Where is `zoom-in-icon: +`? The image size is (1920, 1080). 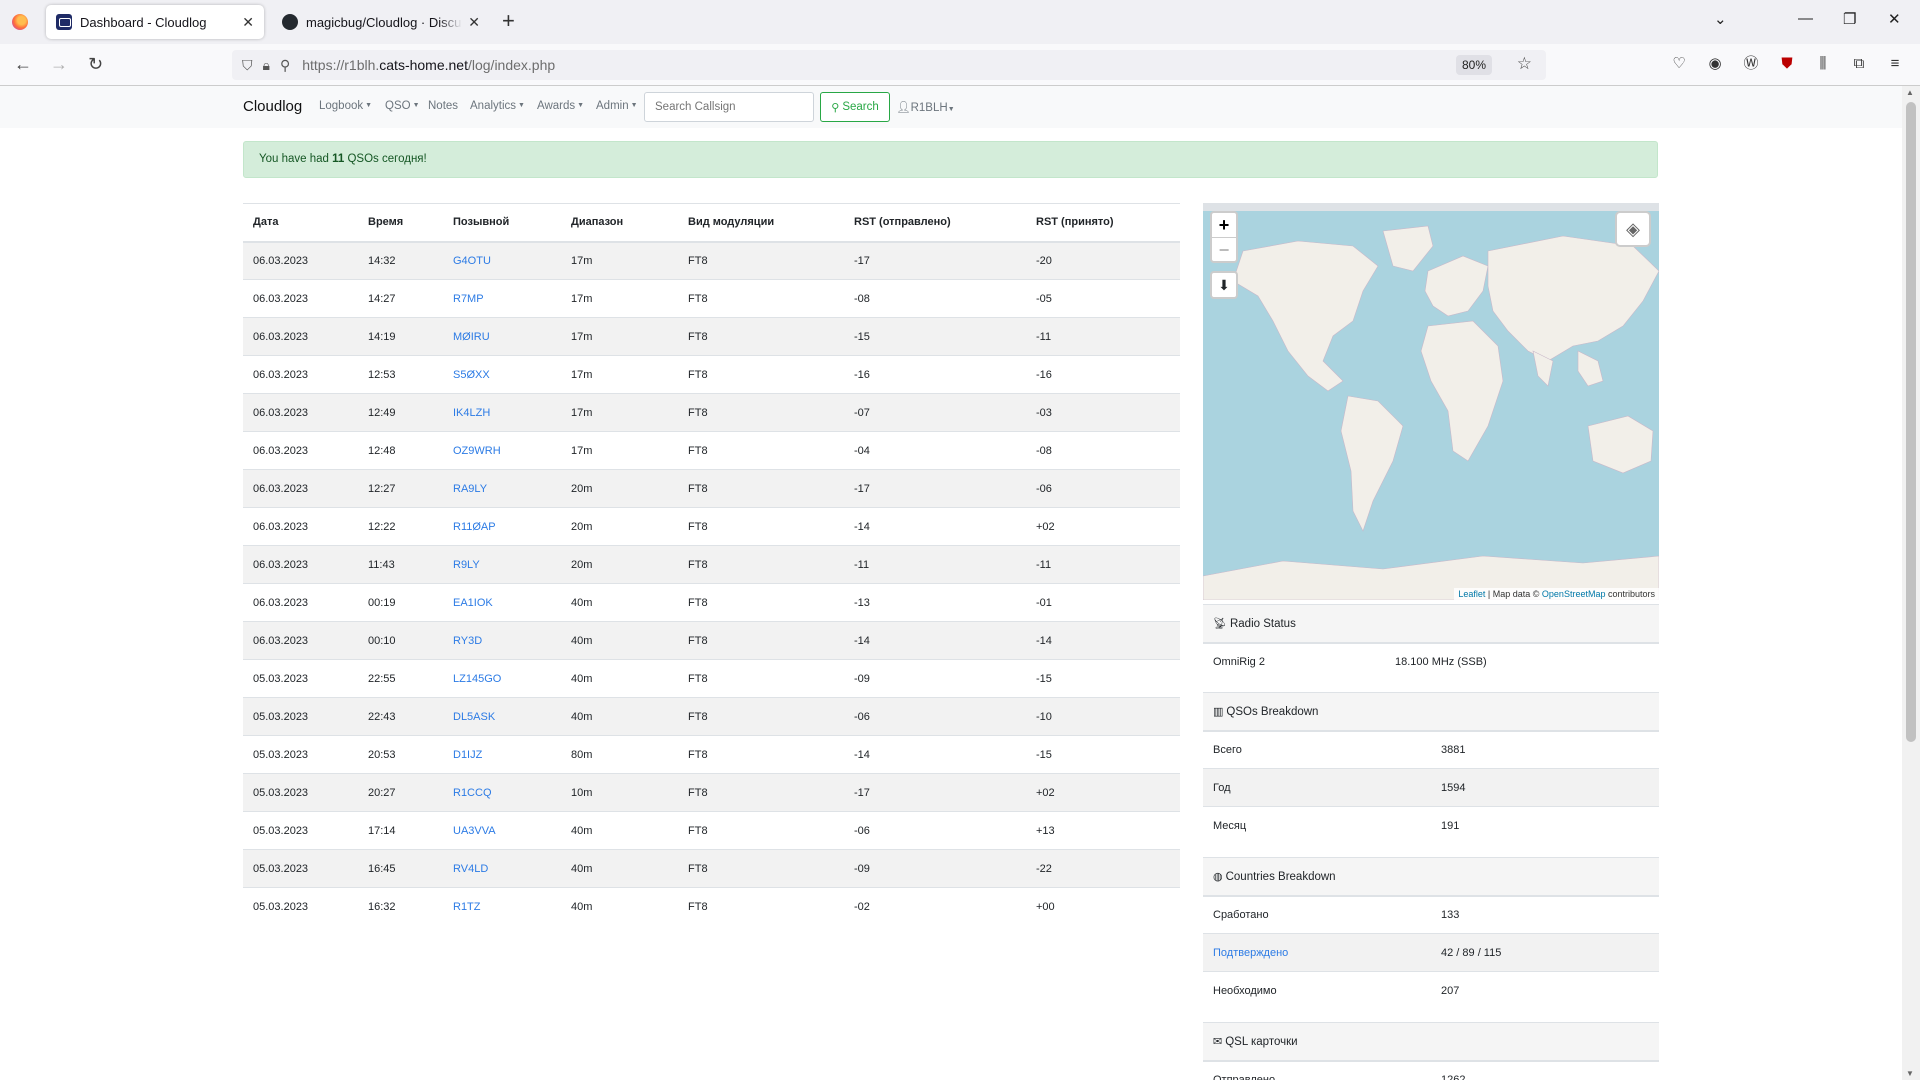
zoom-in-icon: + is located at coordinates (1224, 225).